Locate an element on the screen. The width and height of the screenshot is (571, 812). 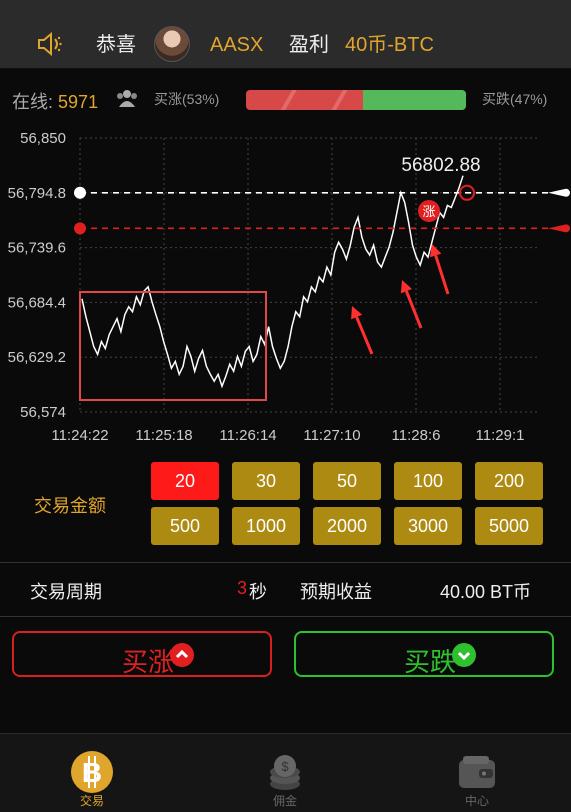
amount-option-2000: 2000 is located at coordinates (347, 526).